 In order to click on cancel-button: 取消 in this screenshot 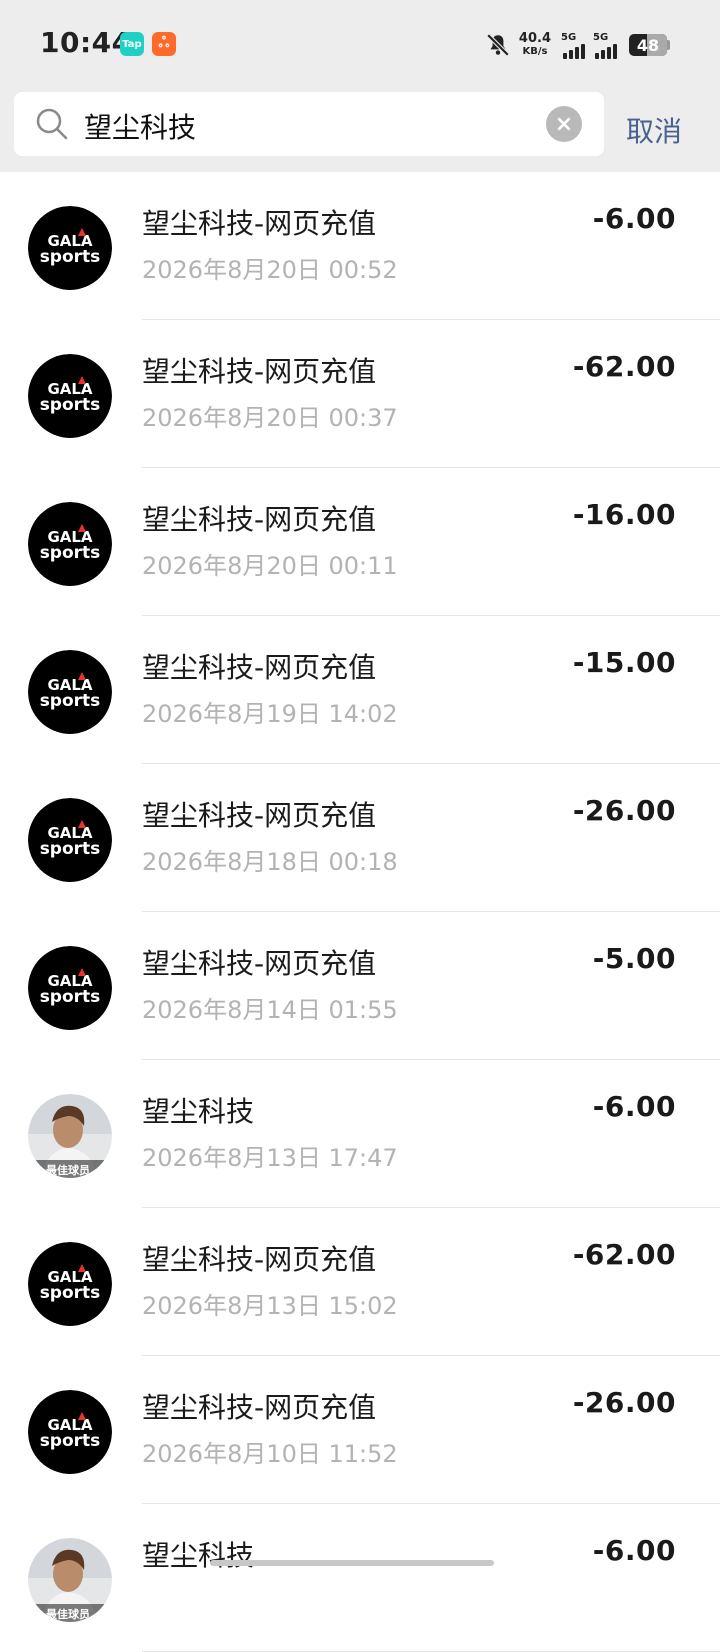, I will do `click(654, 130)`.